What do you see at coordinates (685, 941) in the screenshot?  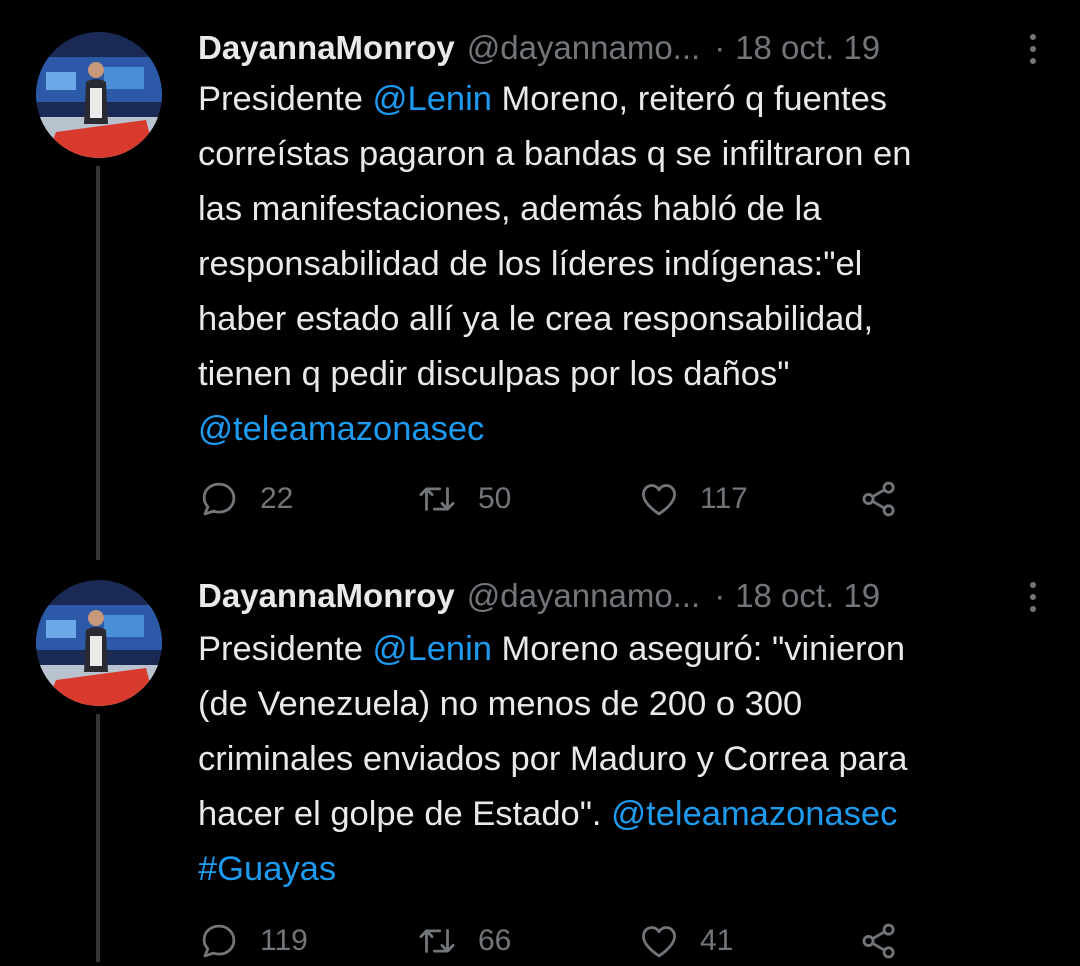 I see `like-button: 41` at bounding box center [685, 941].